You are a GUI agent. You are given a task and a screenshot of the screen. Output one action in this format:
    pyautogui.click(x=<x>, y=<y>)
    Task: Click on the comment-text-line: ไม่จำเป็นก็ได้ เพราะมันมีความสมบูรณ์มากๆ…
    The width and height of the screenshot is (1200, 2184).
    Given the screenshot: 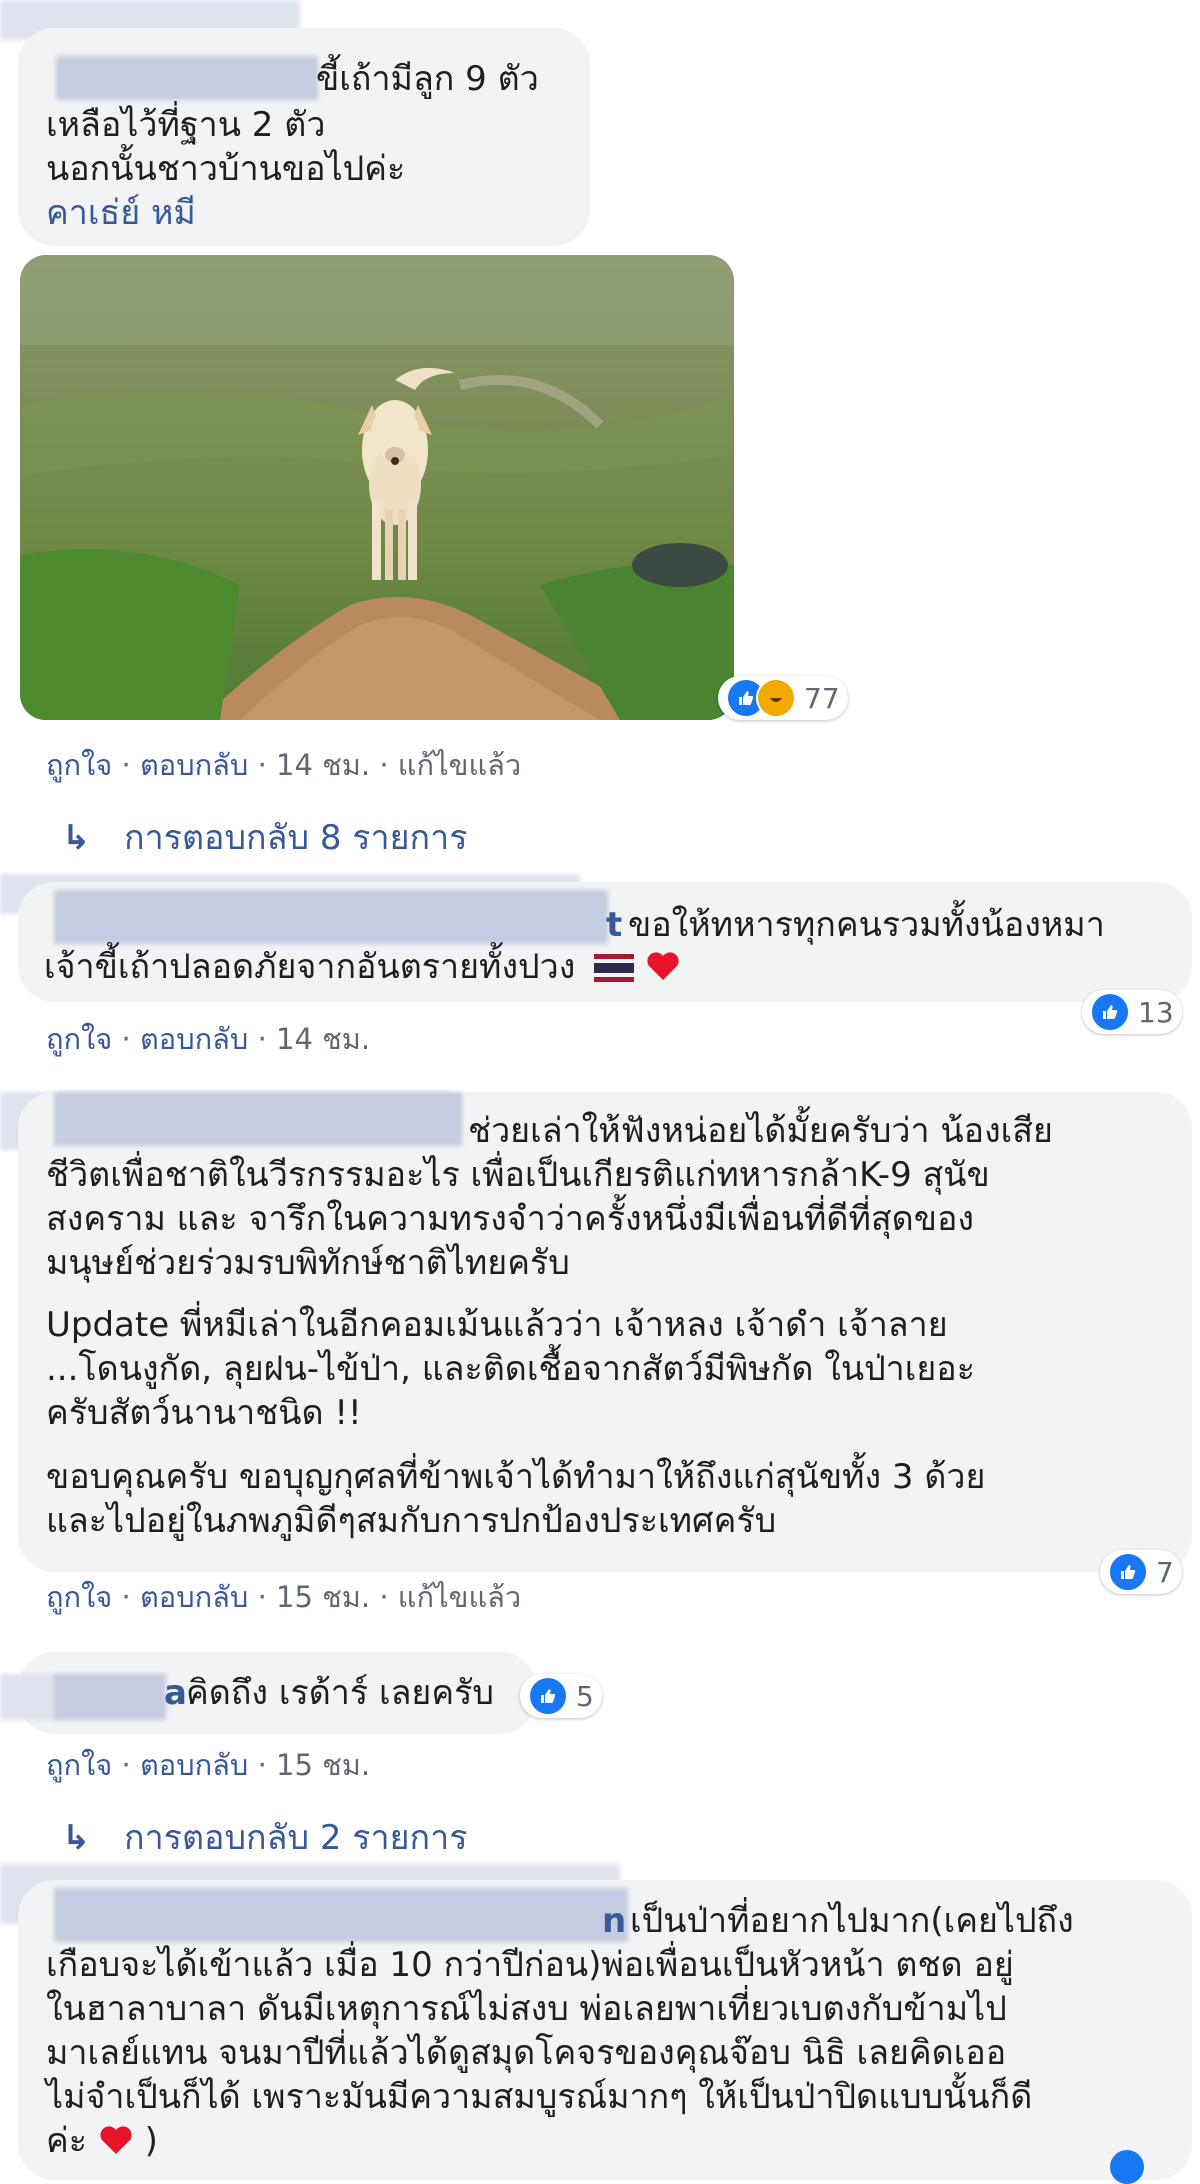 What is the action you would take?
    pyautogui.click(x=539, y=2097)
    